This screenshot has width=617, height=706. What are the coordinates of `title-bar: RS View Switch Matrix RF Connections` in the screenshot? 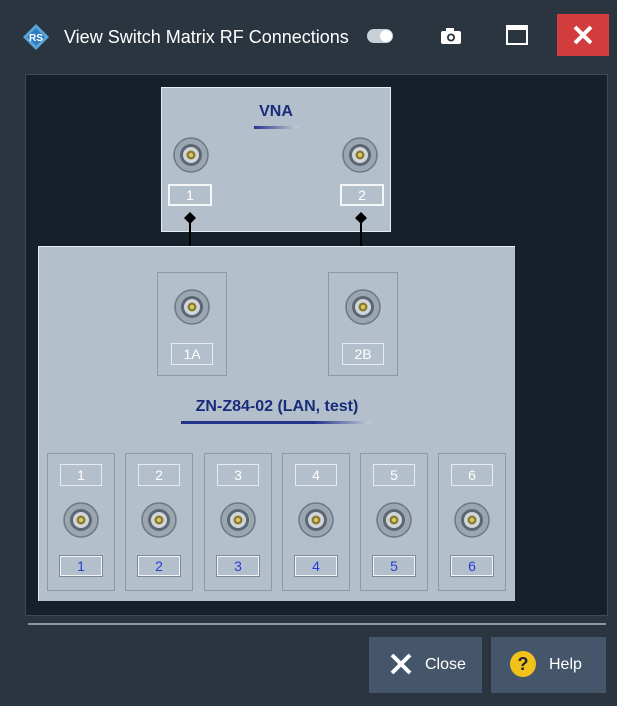 It's located at (308, 37).